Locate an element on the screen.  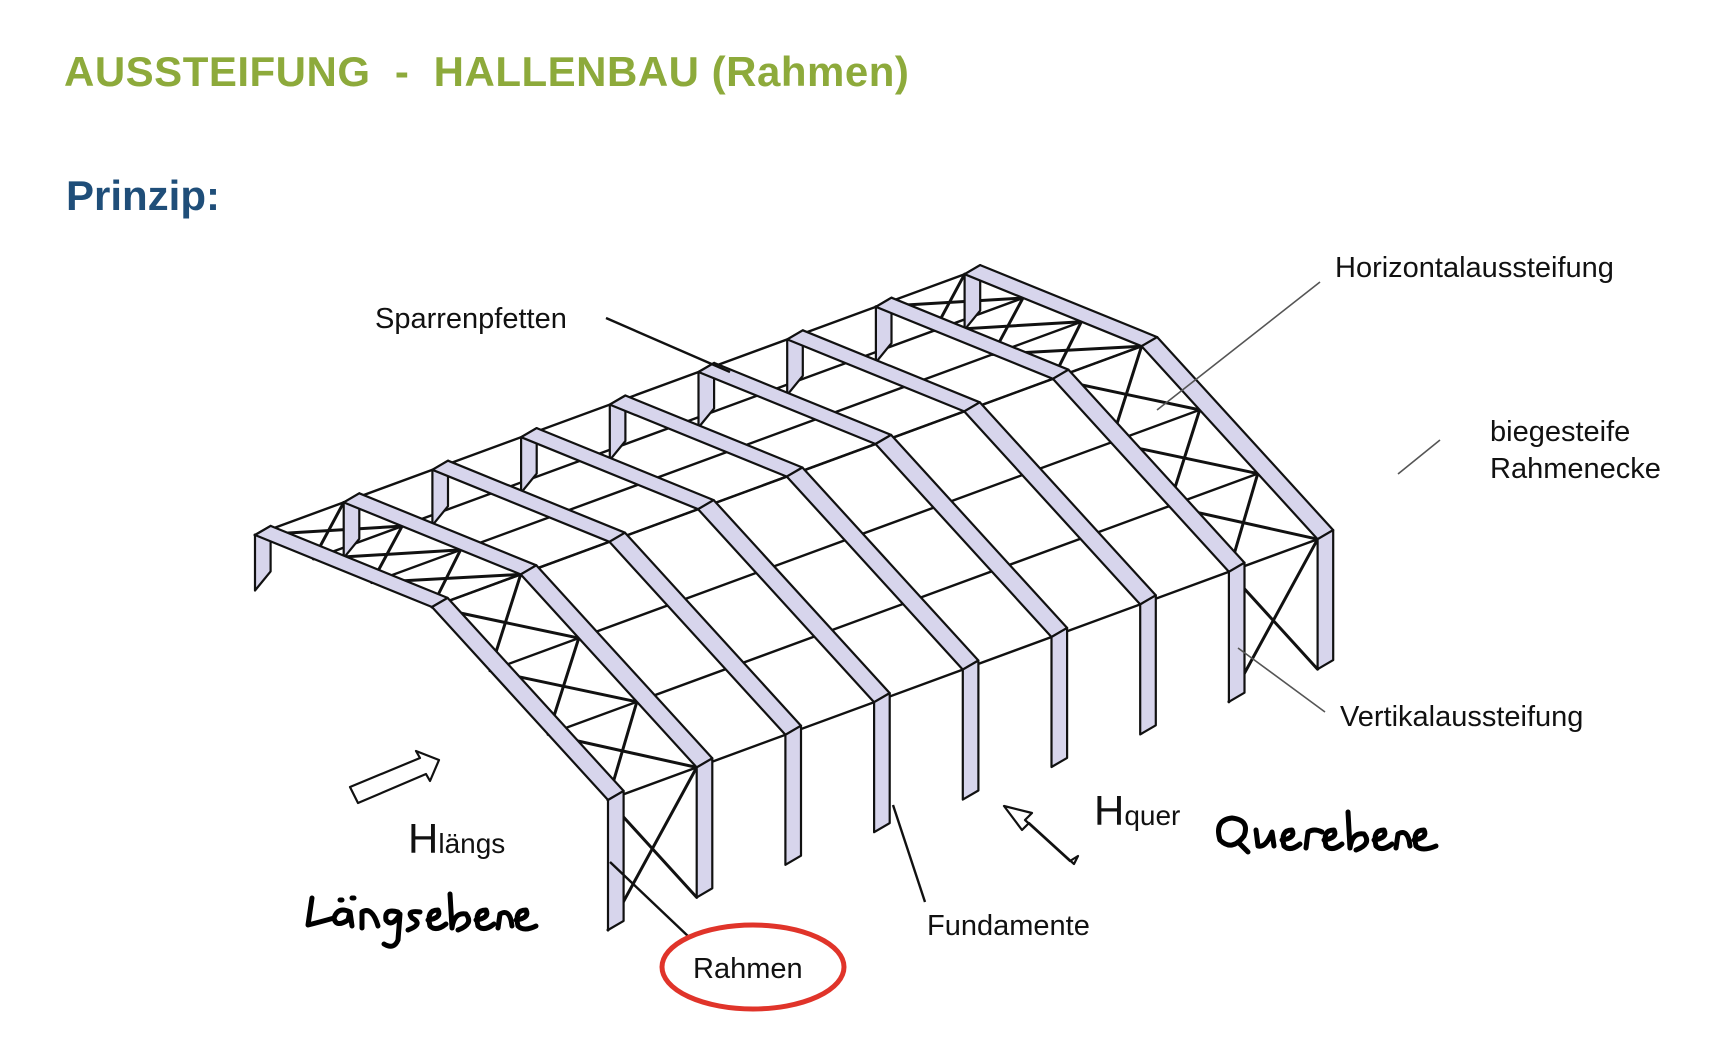
label-h-laengs: Hlängs is located at coordinates (456, 838).